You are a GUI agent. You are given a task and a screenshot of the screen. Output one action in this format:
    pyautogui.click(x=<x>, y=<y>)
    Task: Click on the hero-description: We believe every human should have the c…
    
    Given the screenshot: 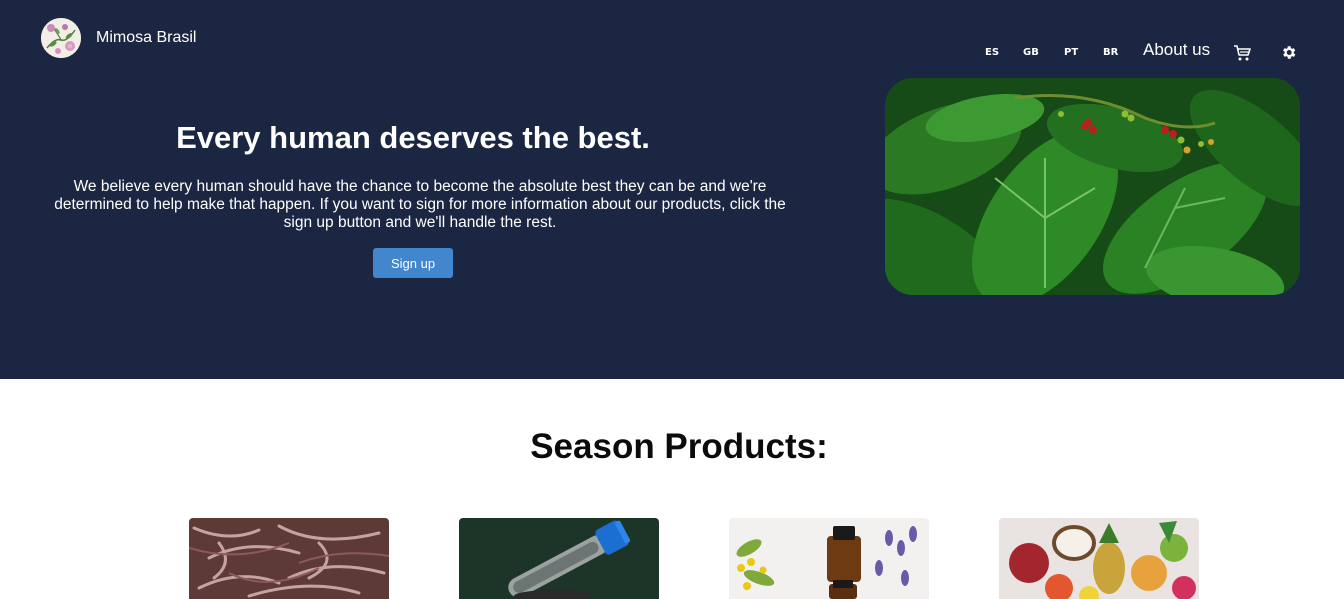 What is the action you would take?
    pyautogui.click(x=420, y=204)
    